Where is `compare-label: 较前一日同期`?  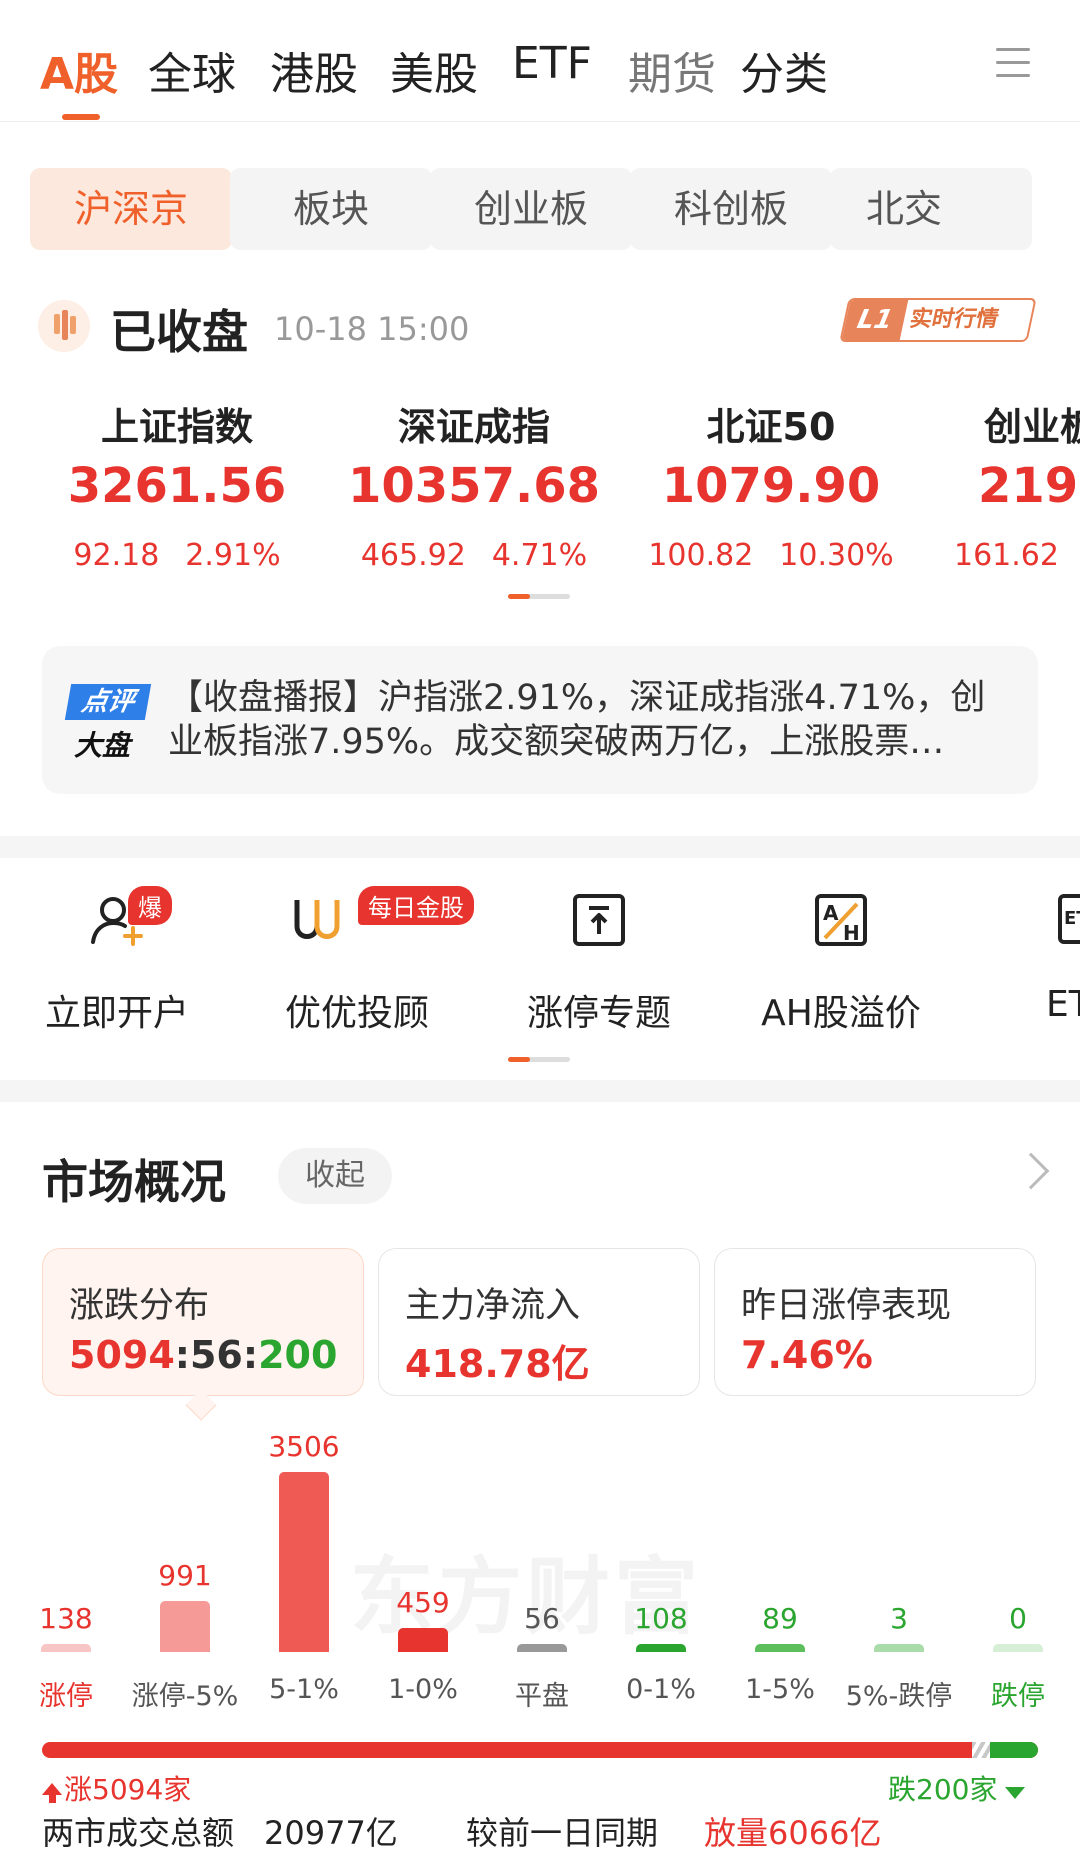 compare-label: 较前一日同期 is located at coordinates (562, 1833).